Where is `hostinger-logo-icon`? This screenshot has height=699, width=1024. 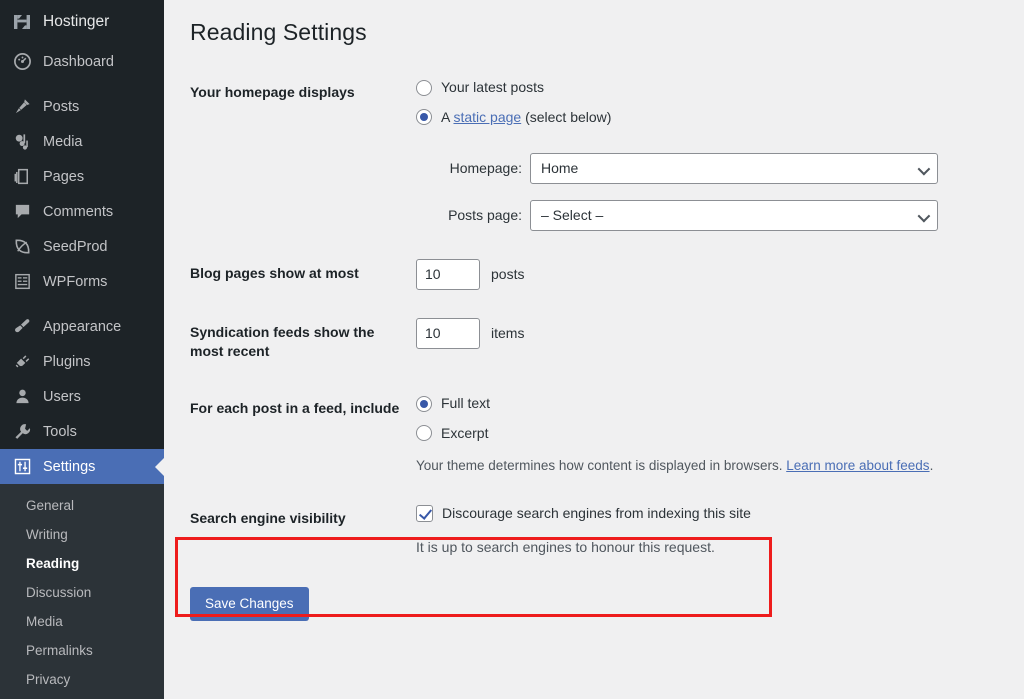
hostinger-logo-icon is located at coordinates (22, 22).